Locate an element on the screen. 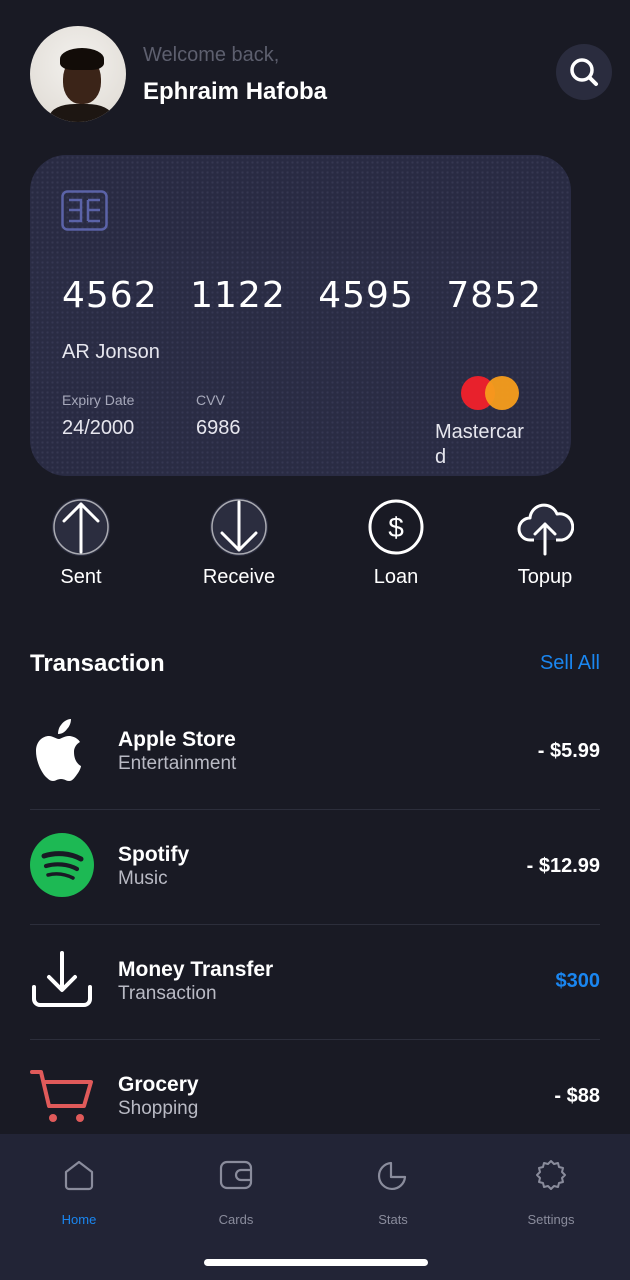 This screenshot has height=1280, width=630. expiry-label: Expiry Date is located at coordinates (98, 400).